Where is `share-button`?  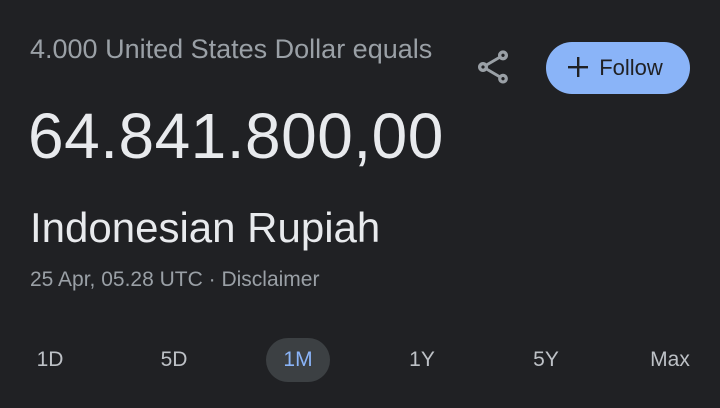 share-button is located at coordinates (493, 69).